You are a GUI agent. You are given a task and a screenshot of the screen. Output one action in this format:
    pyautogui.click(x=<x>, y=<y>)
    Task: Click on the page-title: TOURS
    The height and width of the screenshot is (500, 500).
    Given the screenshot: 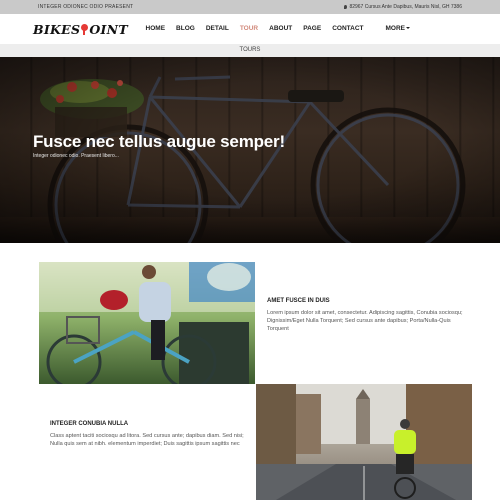 What is the action you would take?
    pyautogui.click(x=250, y=50)
    